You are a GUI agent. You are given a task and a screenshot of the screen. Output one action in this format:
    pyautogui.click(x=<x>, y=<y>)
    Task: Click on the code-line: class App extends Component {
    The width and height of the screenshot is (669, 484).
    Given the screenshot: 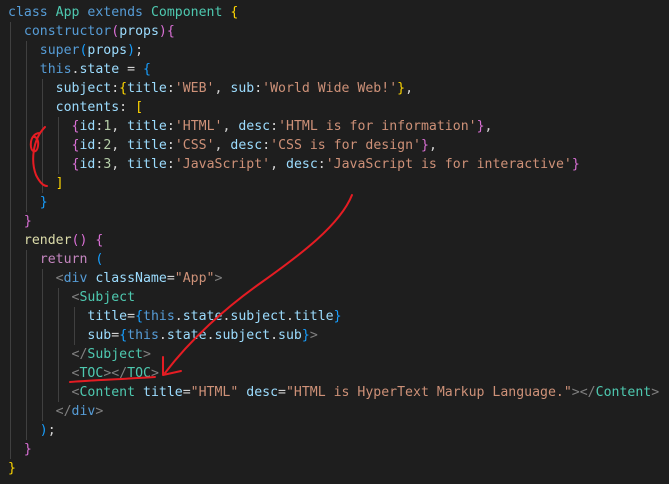 What is the action you would take?
    pyautogui.click(x=123, y=12)
    